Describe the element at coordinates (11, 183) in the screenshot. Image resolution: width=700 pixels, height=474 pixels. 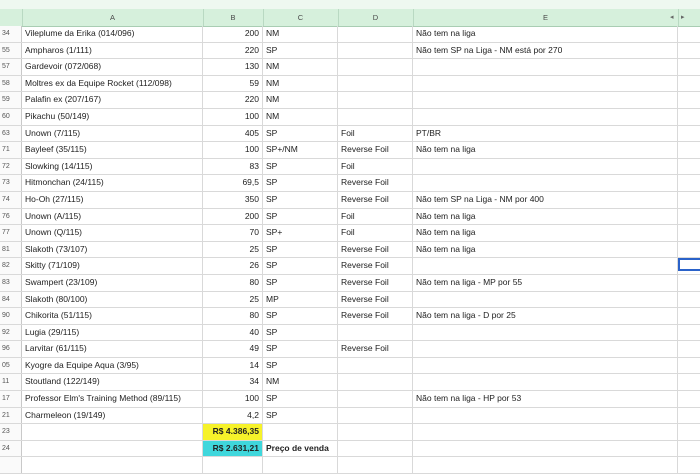
I see `row-number: 73` at that location.